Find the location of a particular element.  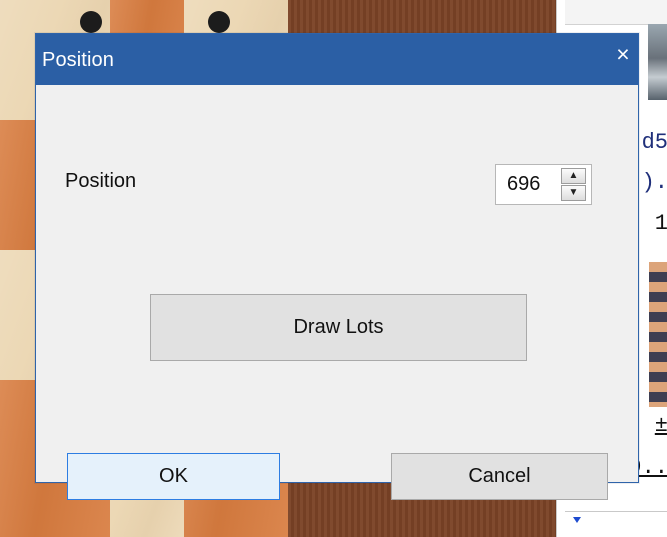

dialog-title: Position is located at coordinates (78, 60).